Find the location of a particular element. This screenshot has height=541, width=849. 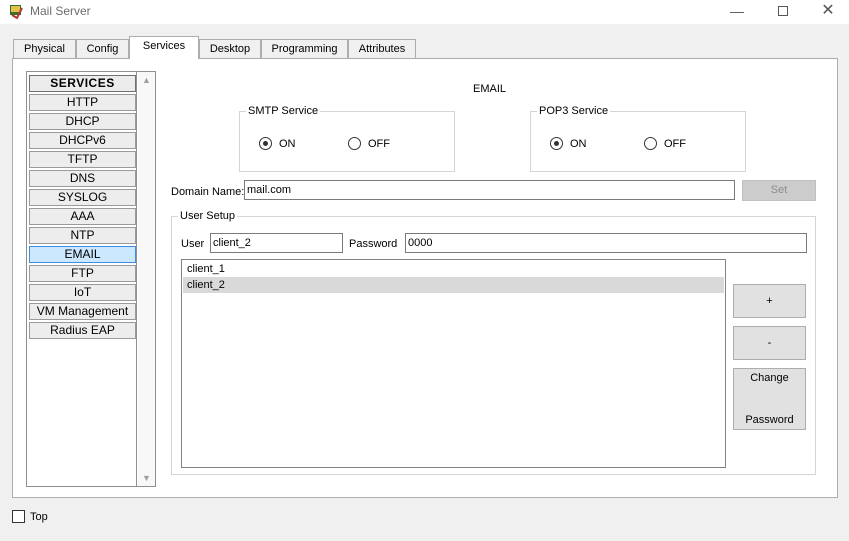

password-field: 0000 is located at coordinates (606, 243).